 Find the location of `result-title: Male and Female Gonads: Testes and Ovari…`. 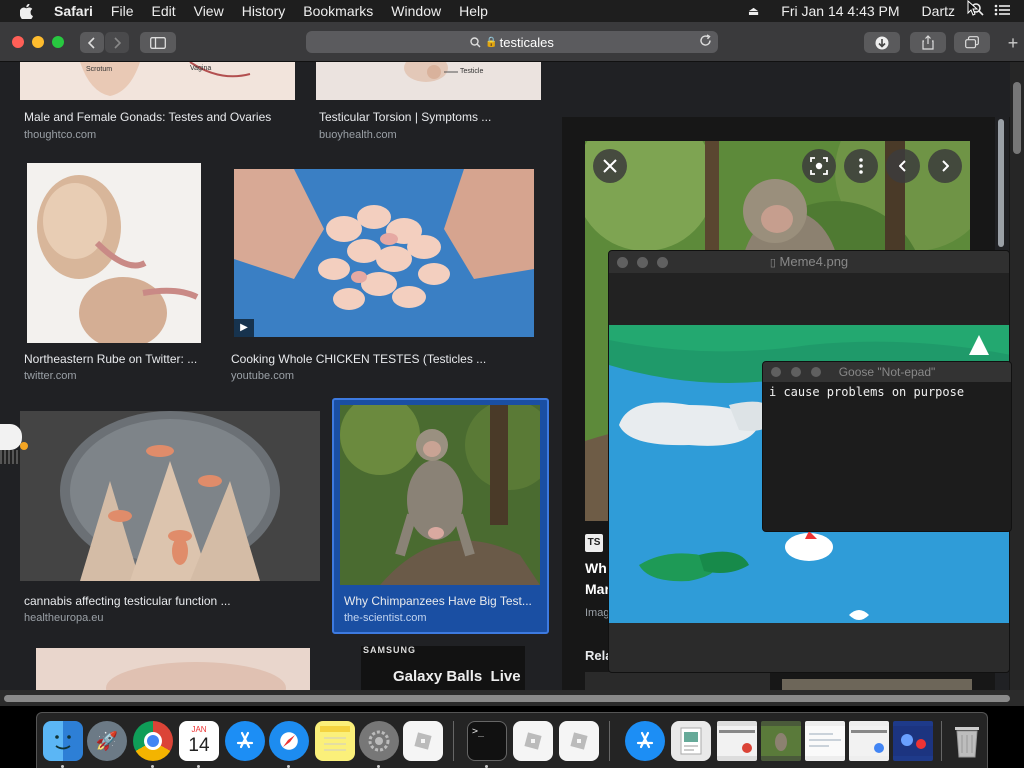

result-title: Male and Female Gonads: Testes and Ovari… is located at coordinates (147, 117).